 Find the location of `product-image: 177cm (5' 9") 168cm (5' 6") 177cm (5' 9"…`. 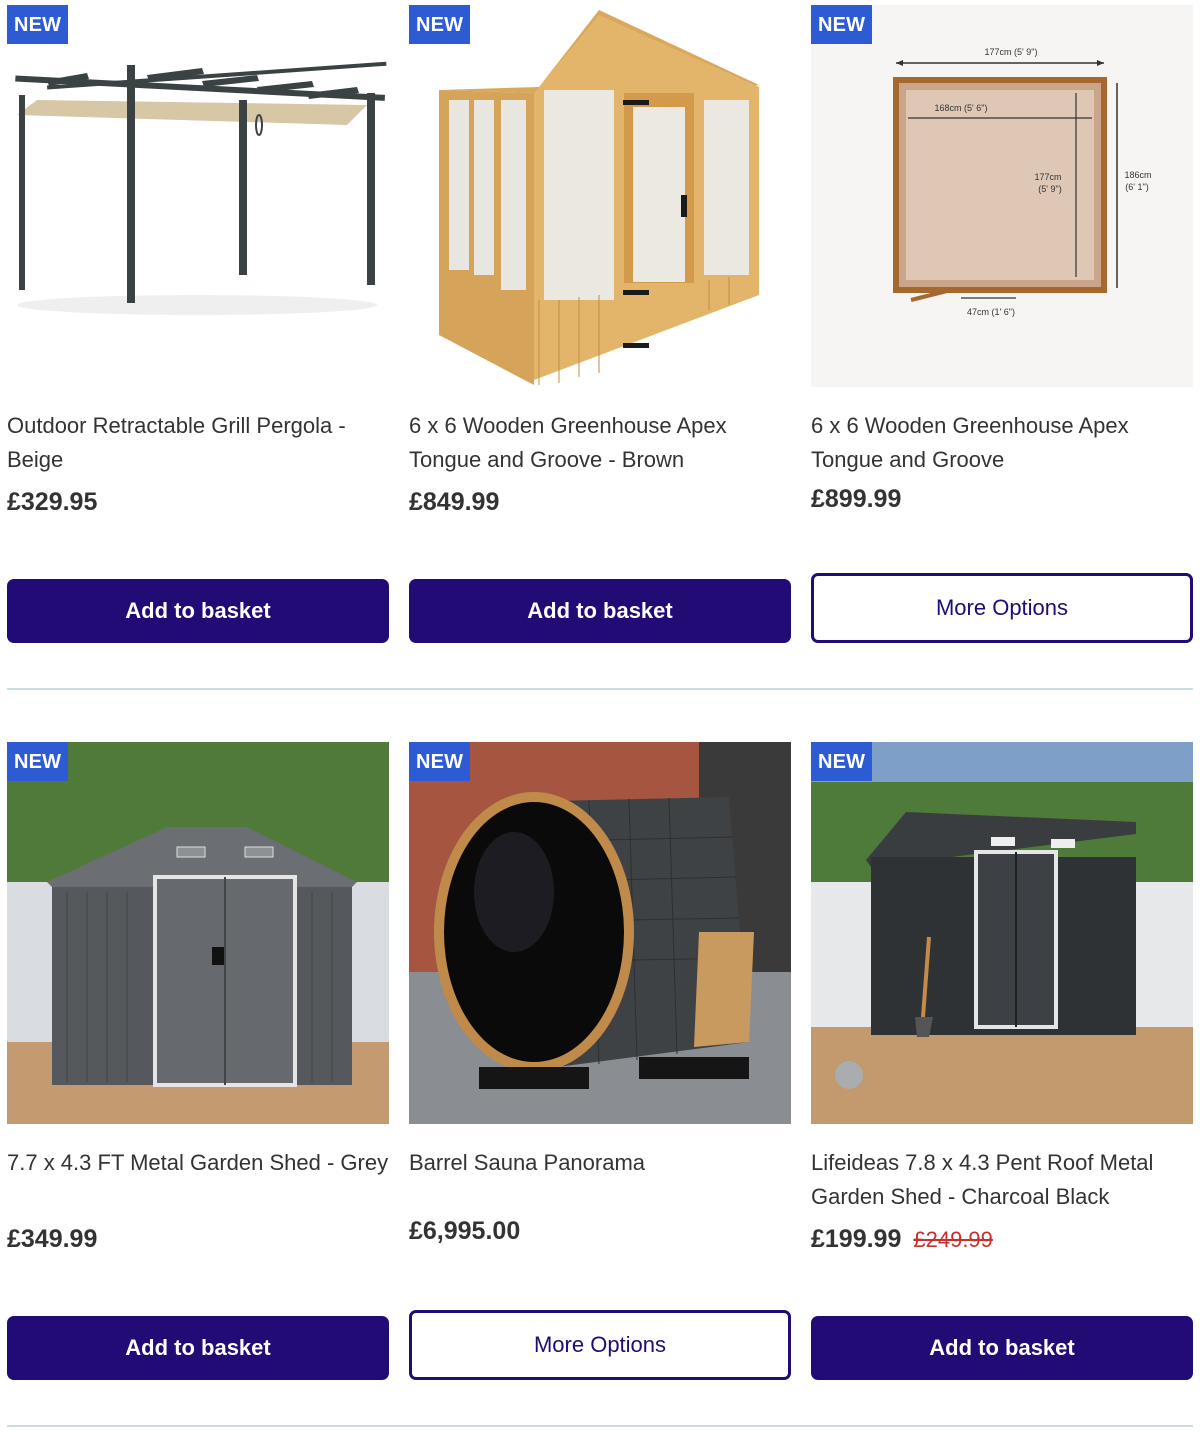

product-image: 177cm (5' 9") 168cm (5' 6") 177cm (5' 9"… is located at coordinates (1002, 196).